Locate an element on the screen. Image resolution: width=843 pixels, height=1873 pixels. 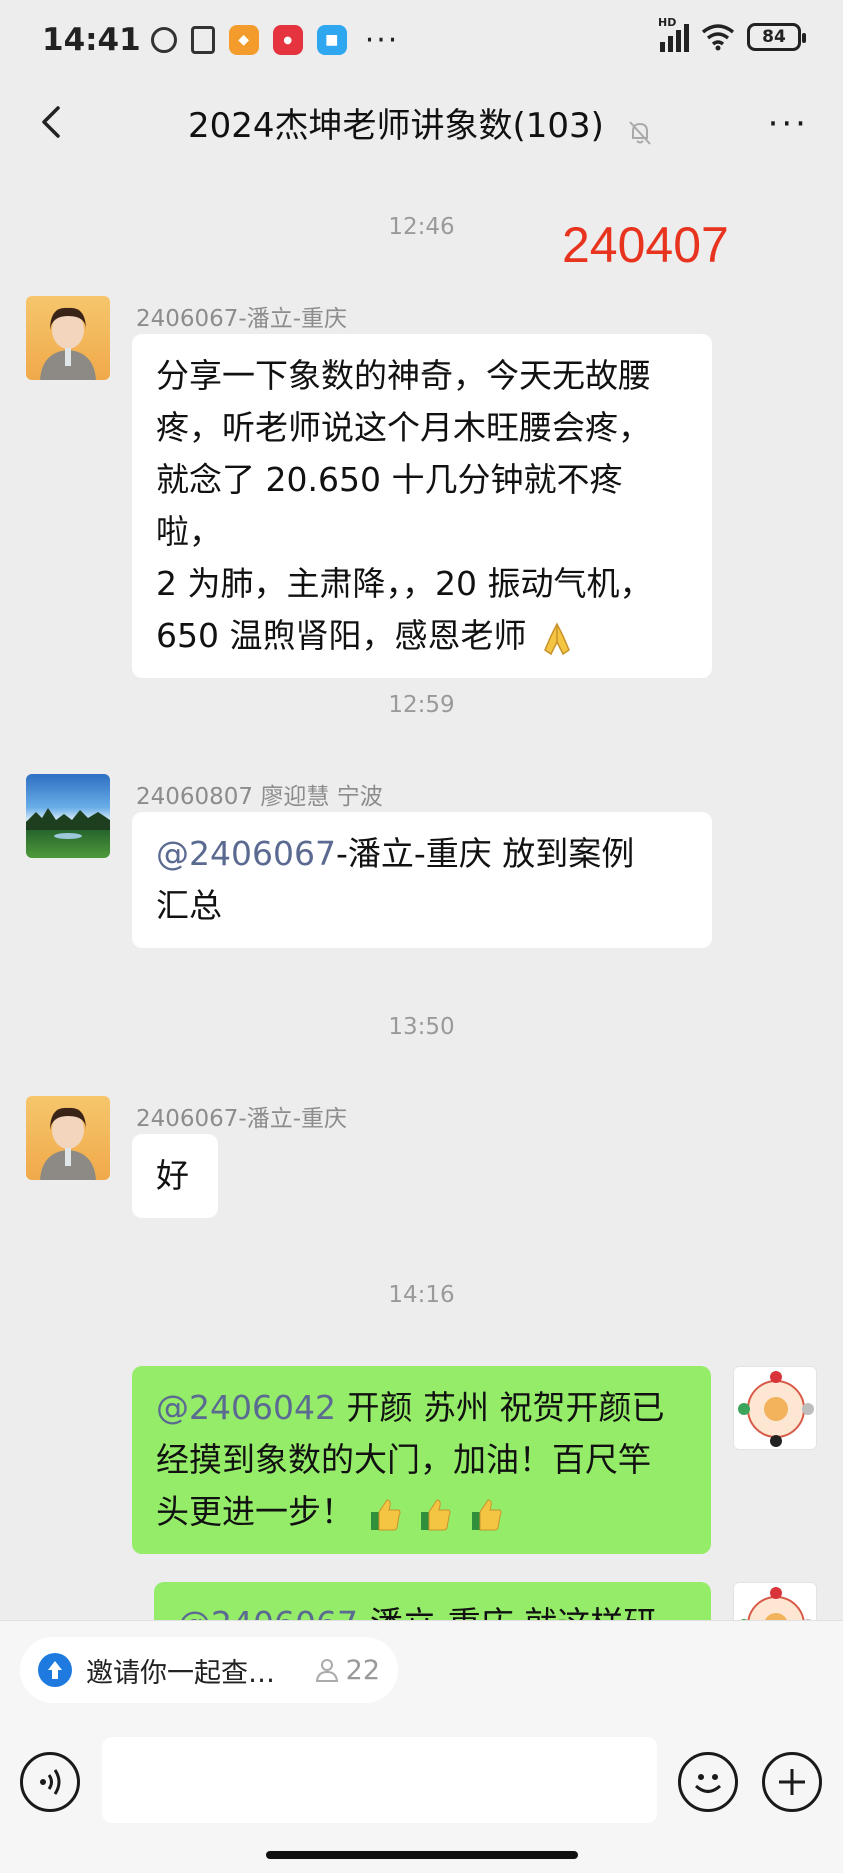
app-icon: ■ is located at coordinates (331, 40).